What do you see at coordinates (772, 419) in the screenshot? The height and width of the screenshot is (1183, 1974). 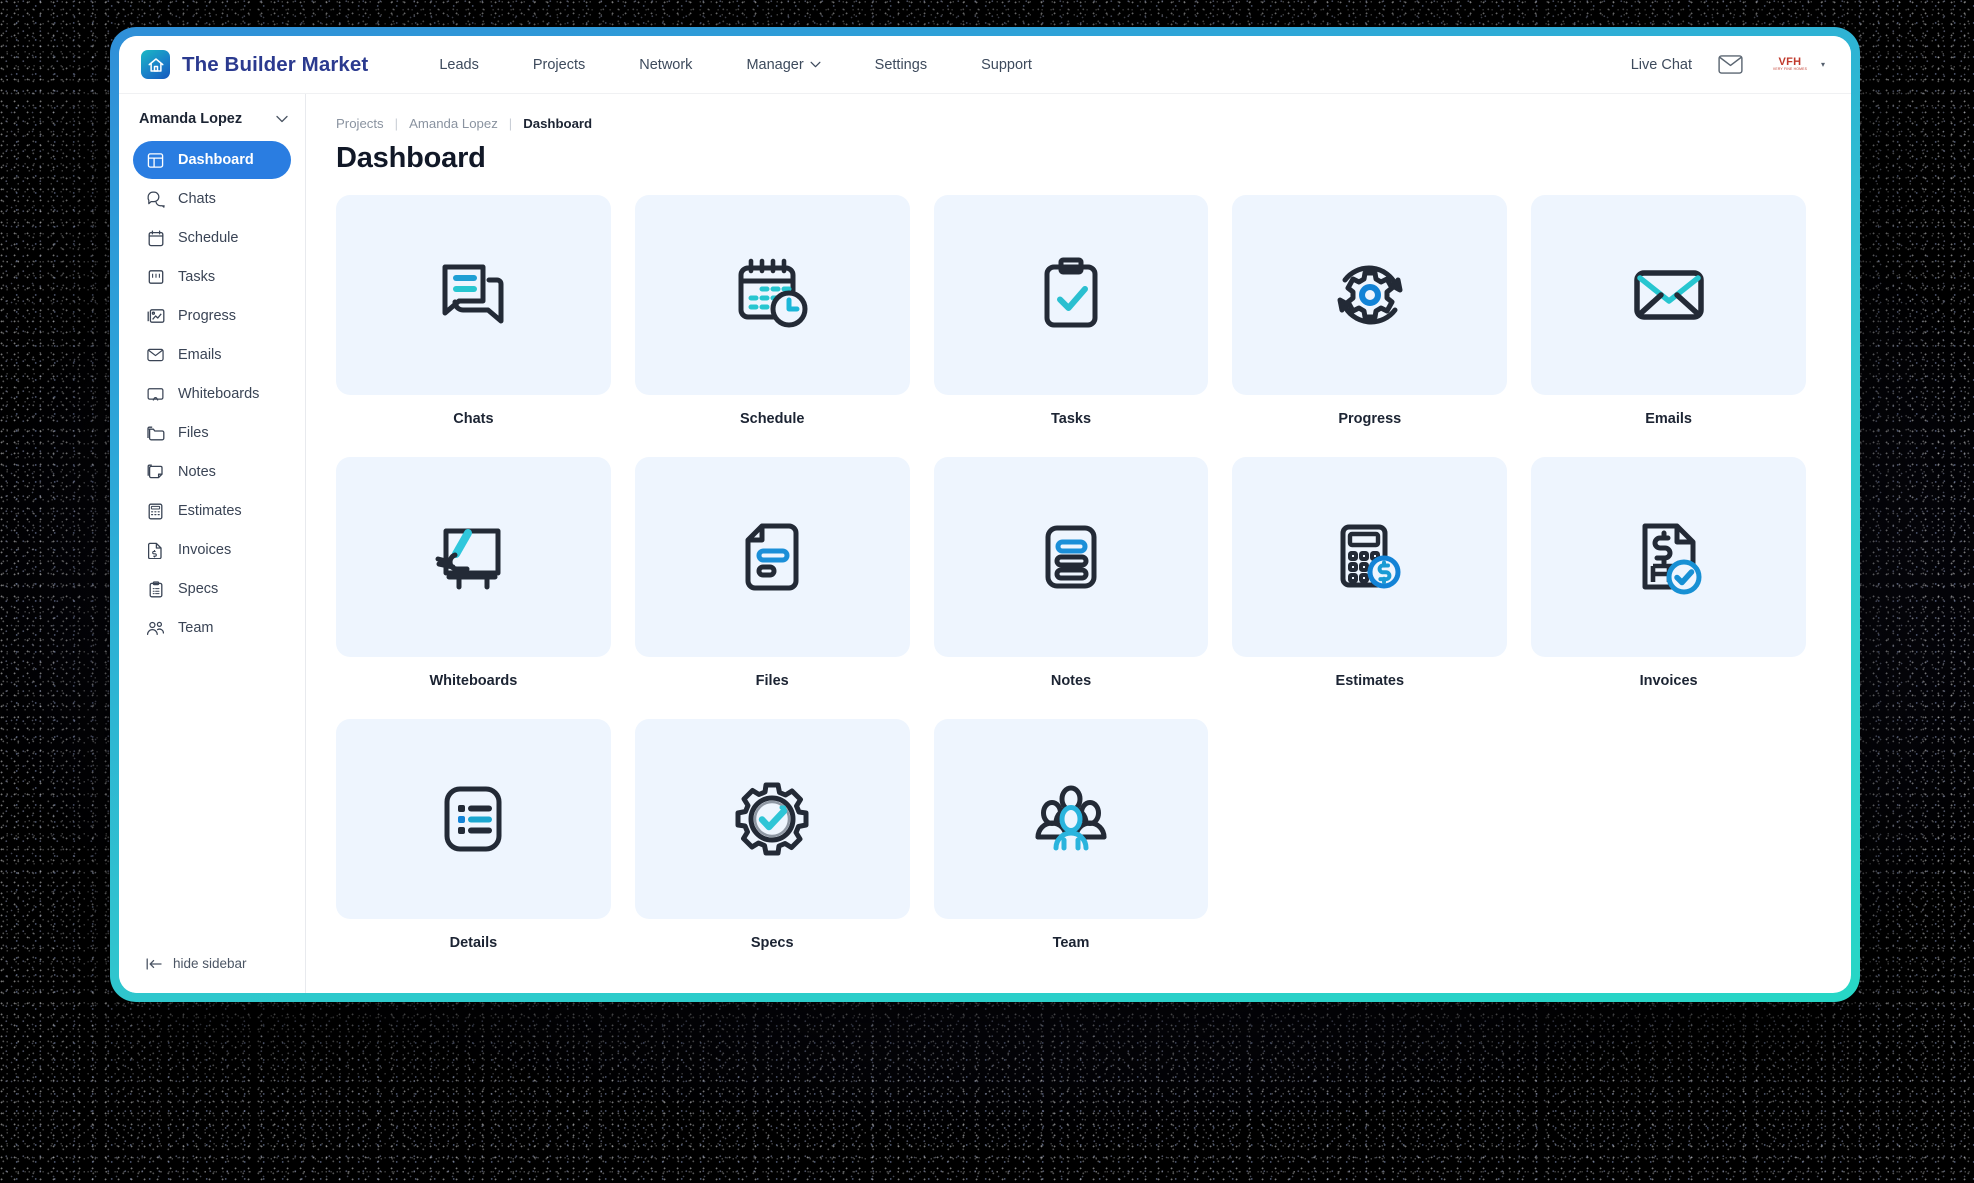 I see `tile-label: Schedule` at bounding box center [772, 419].